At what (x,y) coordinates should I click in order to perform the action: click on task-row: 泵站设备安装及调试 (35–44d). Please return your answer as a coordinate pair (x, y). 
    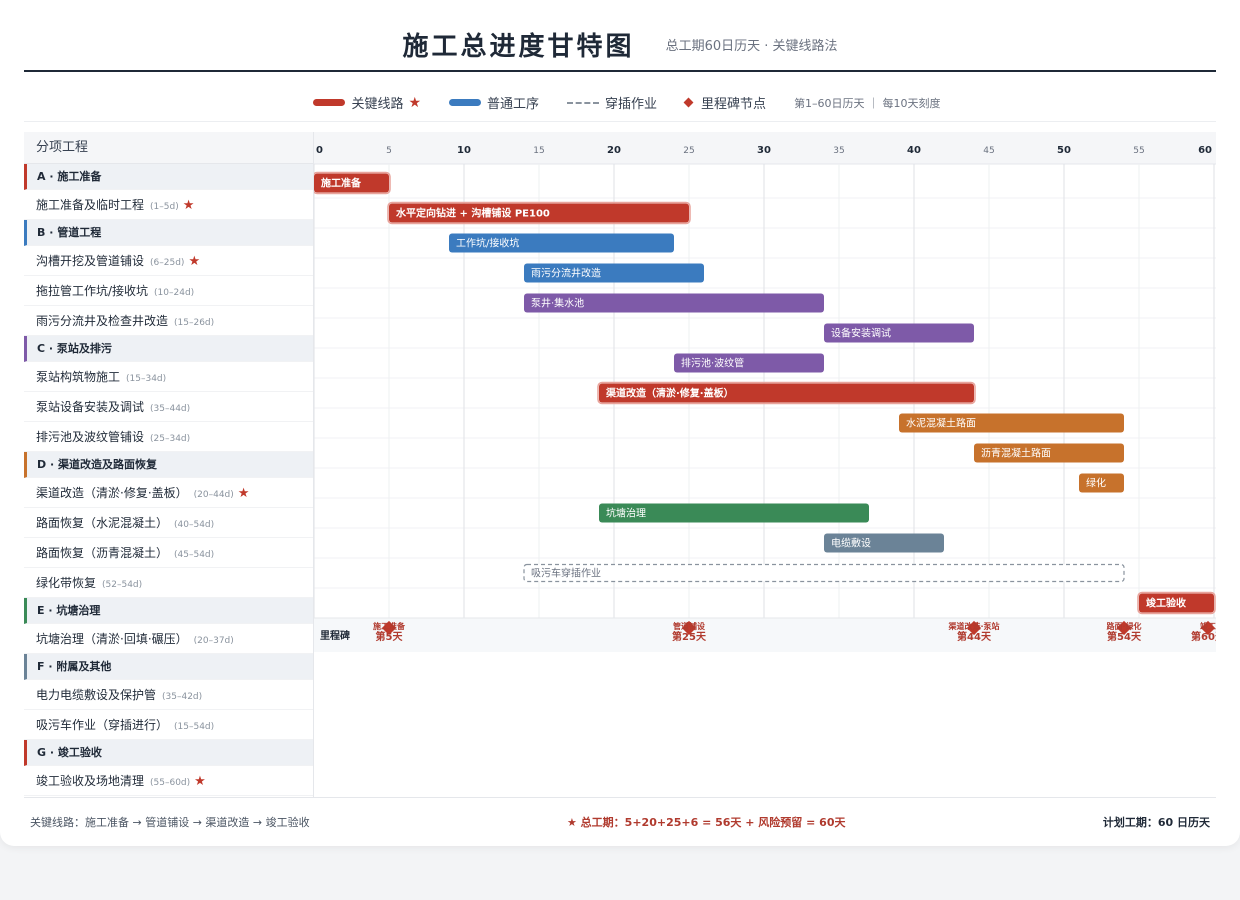
    Looking at the image, I should click on (168, 407).